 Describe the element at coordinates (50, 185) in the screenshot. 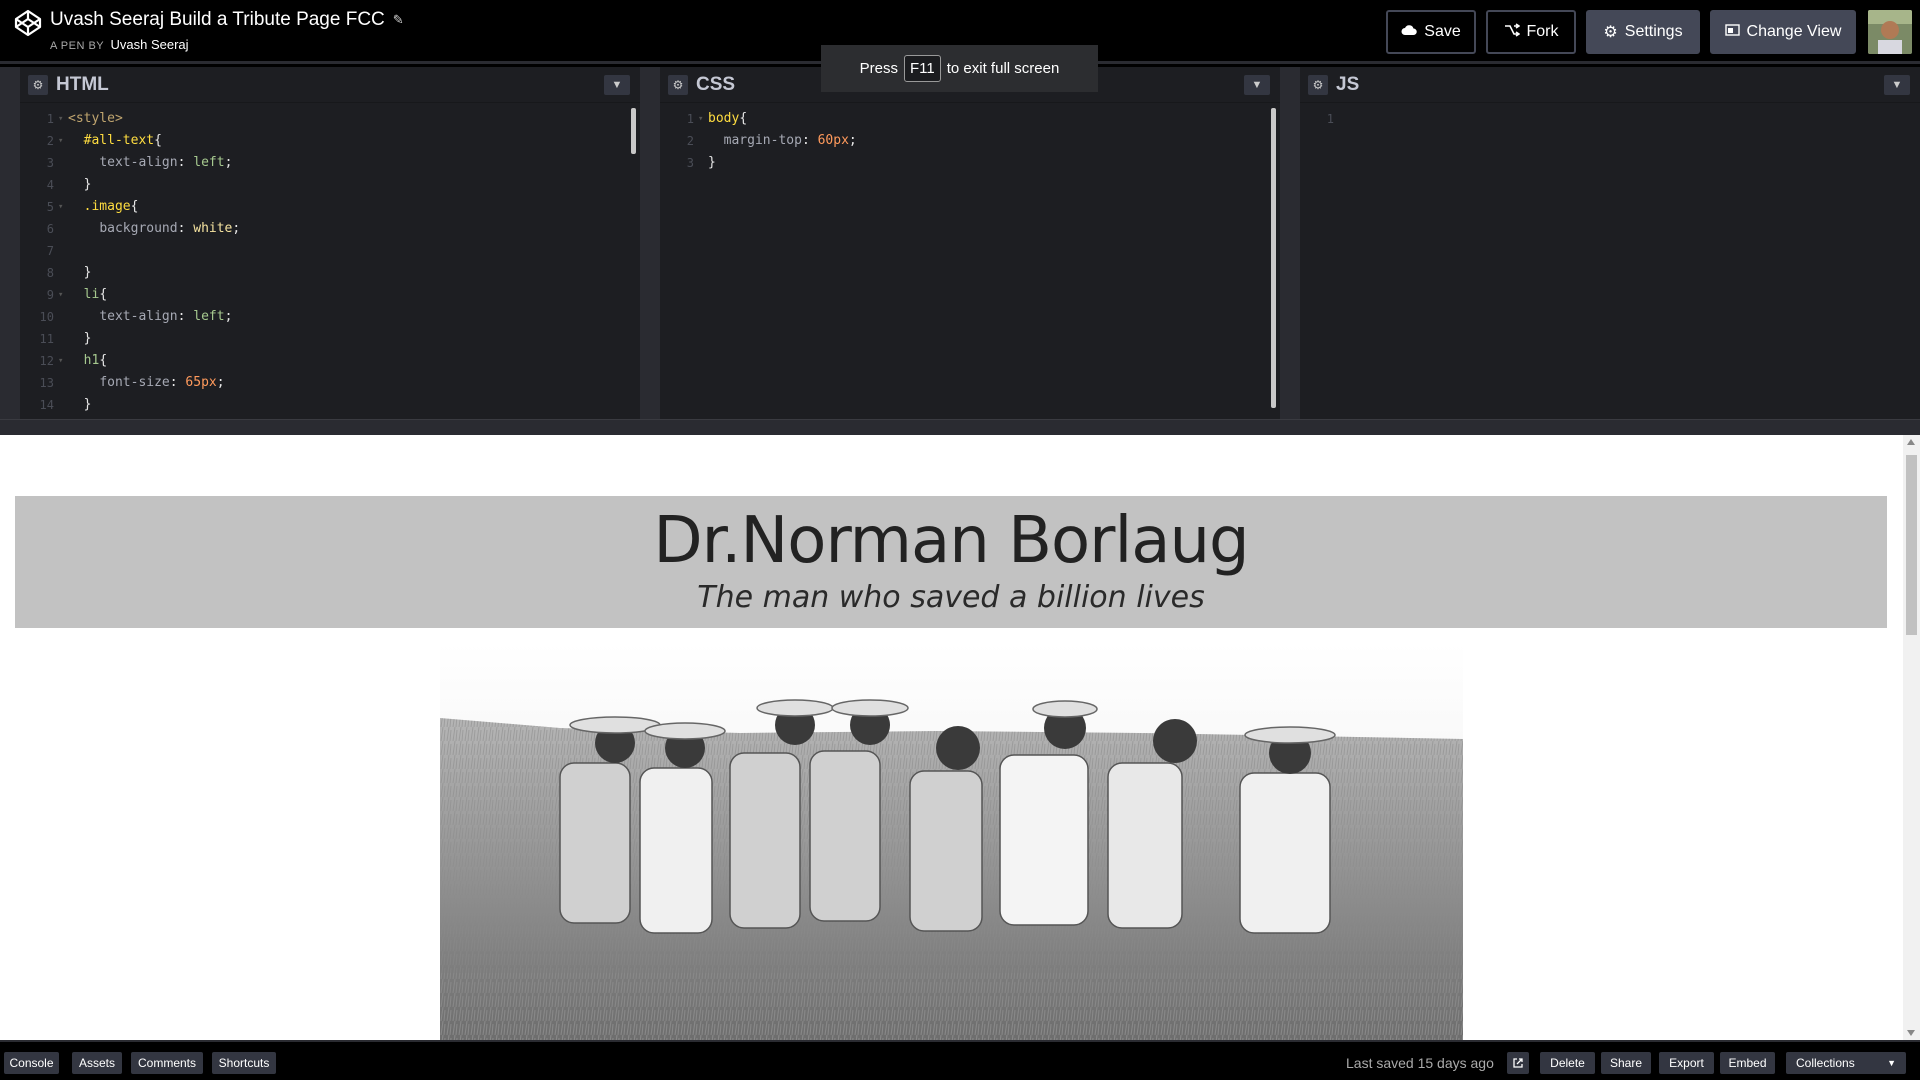

I see `line-number: 4` at that location.